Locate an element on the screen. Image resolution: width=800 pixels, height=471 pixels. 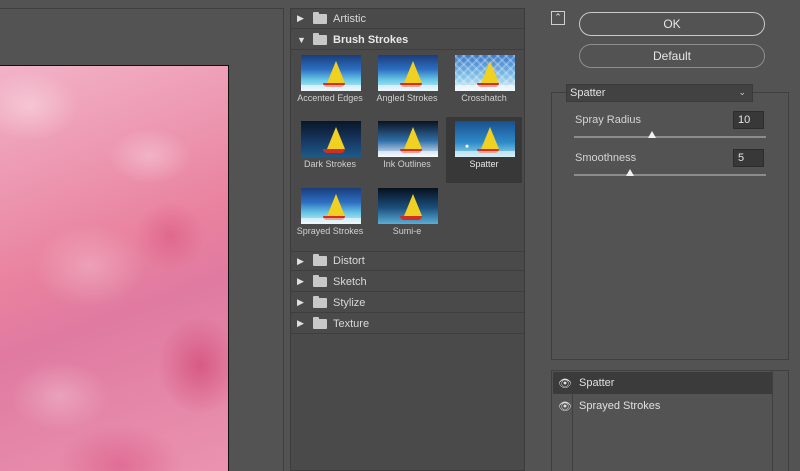
spray-radius-input: 10 is located at coordinates (748, 120).